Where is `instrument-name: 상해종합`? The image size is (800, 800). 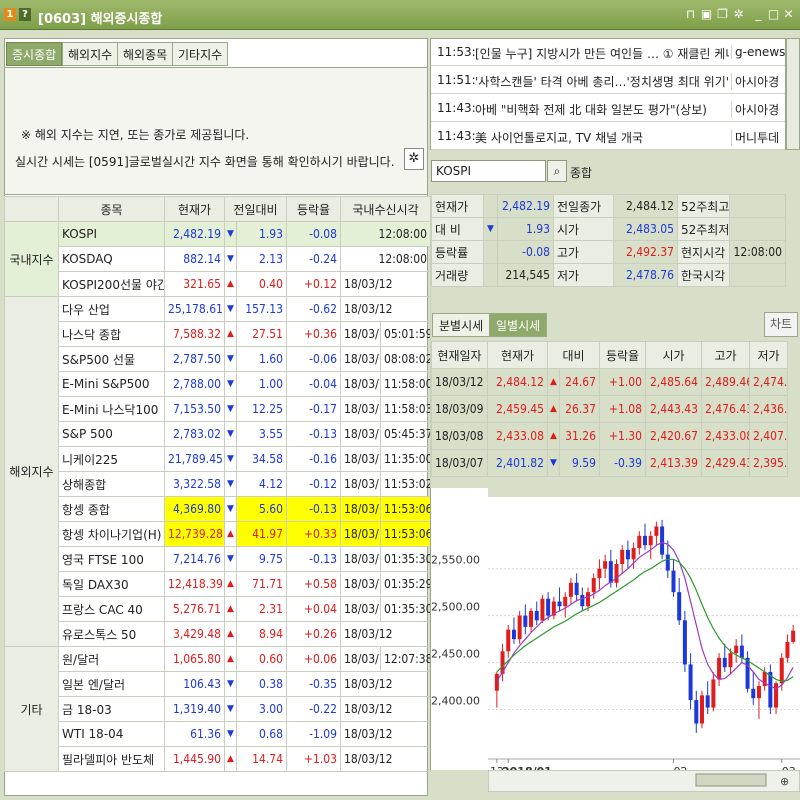
instrument-name: 상해종합 is located at coordinates (111, 484).